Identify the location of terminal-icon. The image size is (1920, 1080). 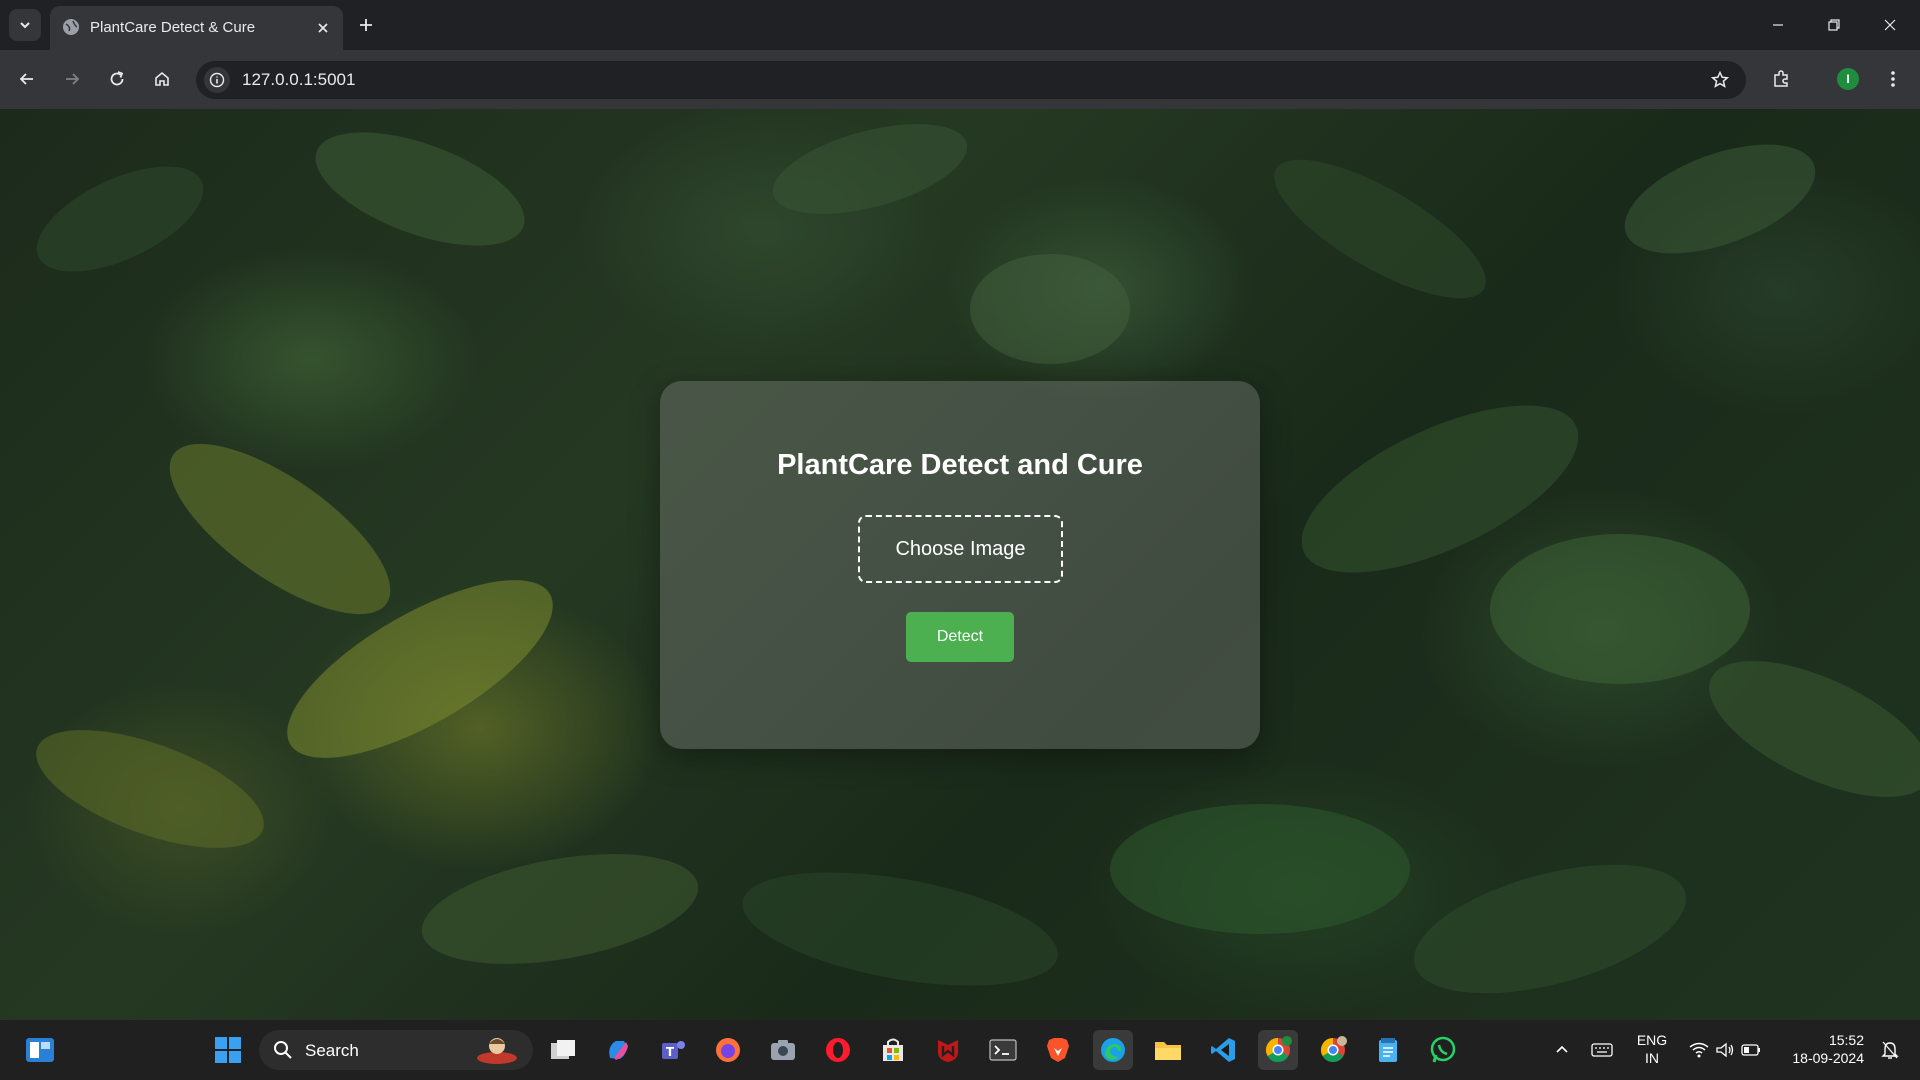
(1003, 1050).